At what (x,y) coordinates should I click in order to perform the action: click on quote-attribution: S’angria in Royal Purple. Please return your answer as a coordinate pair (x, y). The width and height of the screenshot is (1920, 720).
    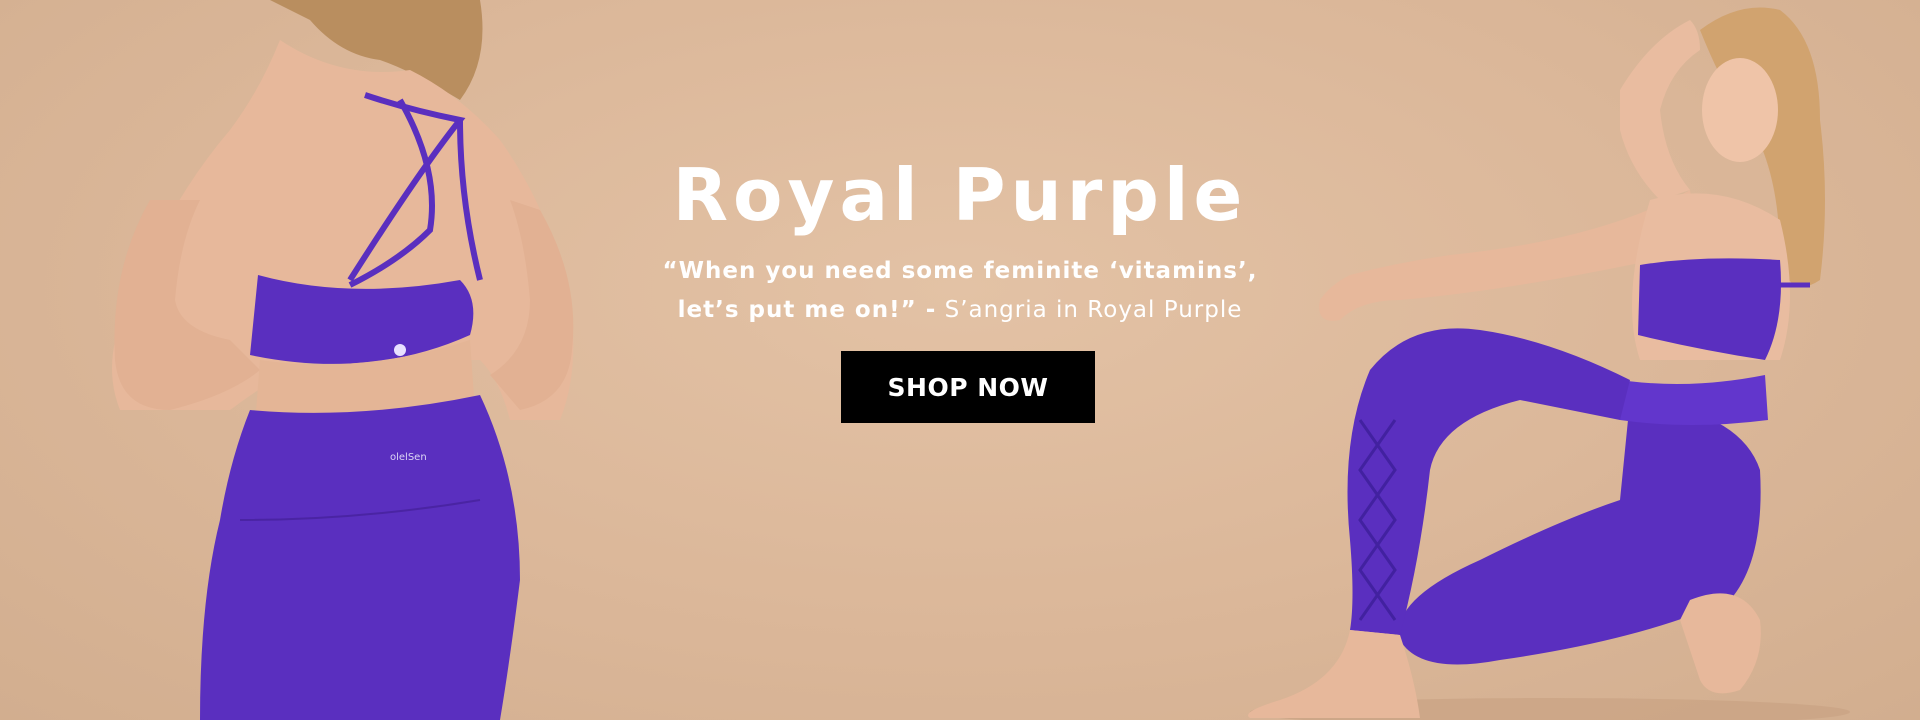
    Looking at the image, I should click on (1093, 310).